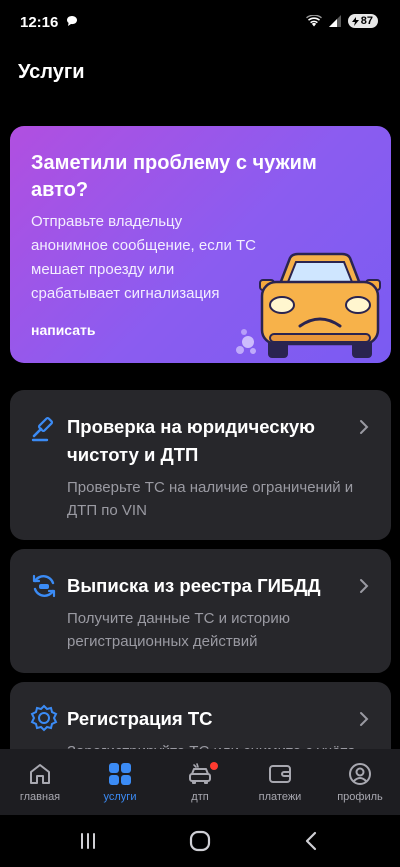 This screenshot has height=867, width=400. What do you see at coordinates (88, 841) in the screenshot?
I see `recent-apps-icon` at bounding box center [88, 841].